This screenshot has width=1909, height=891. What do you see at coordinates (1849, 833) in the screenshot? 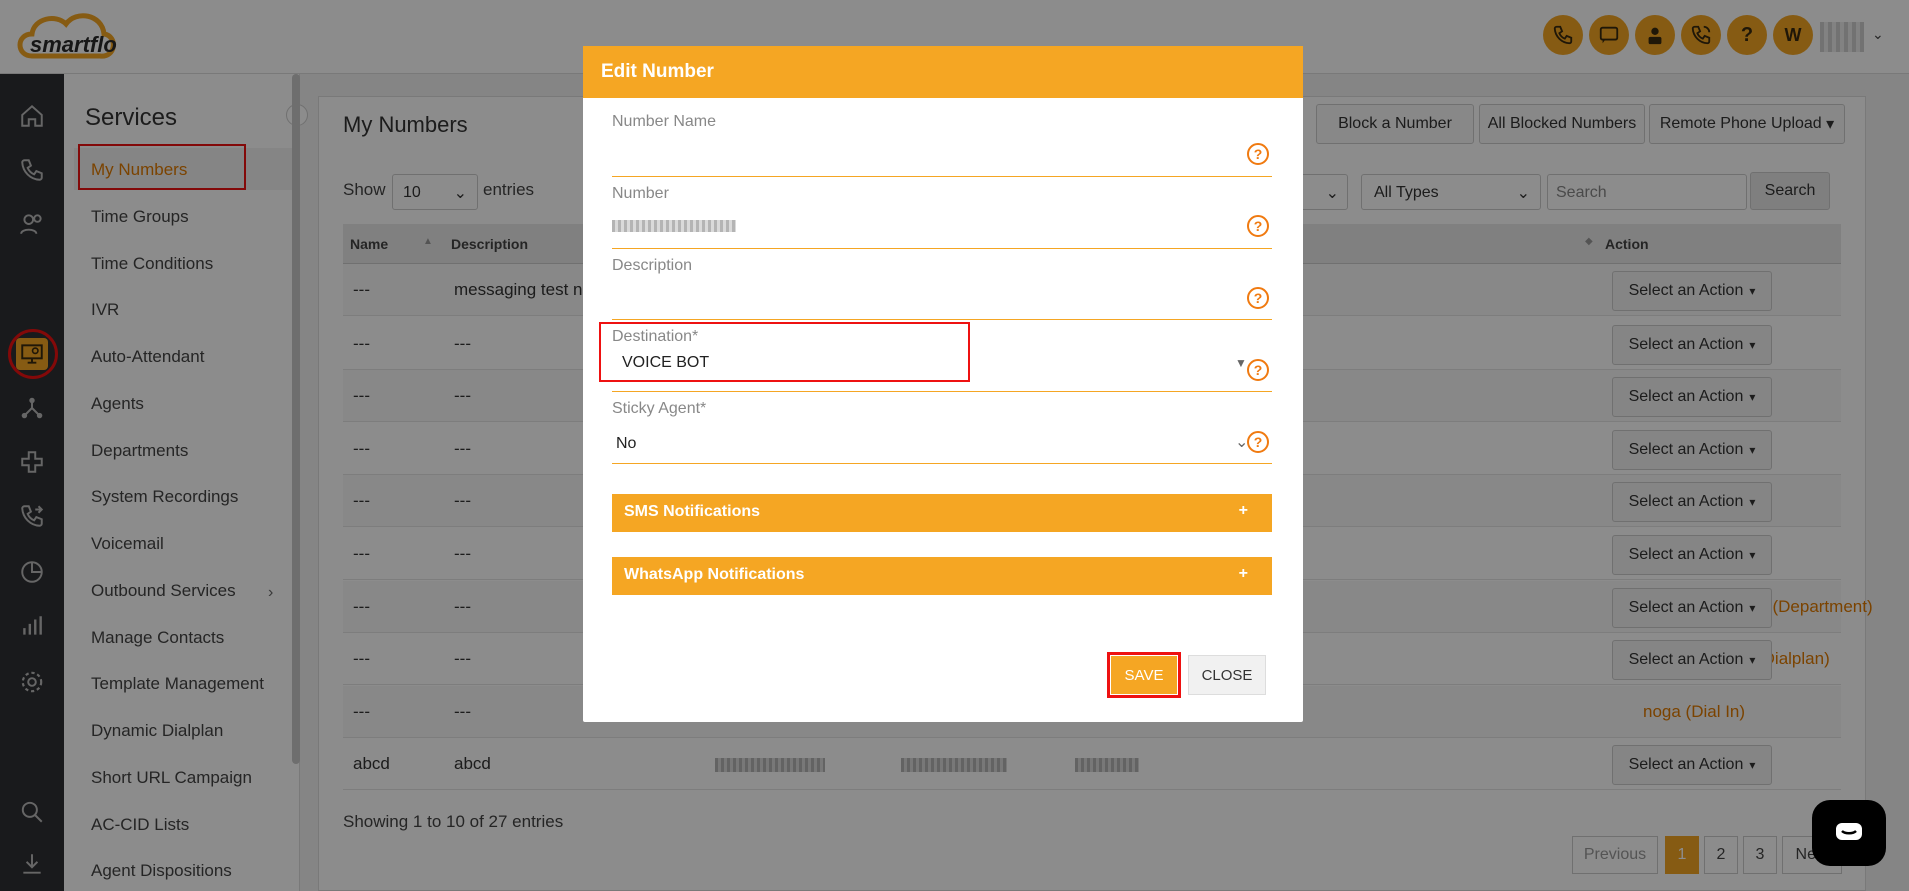
I see `chat-widget-icon` at bounding box center [1849, 833].